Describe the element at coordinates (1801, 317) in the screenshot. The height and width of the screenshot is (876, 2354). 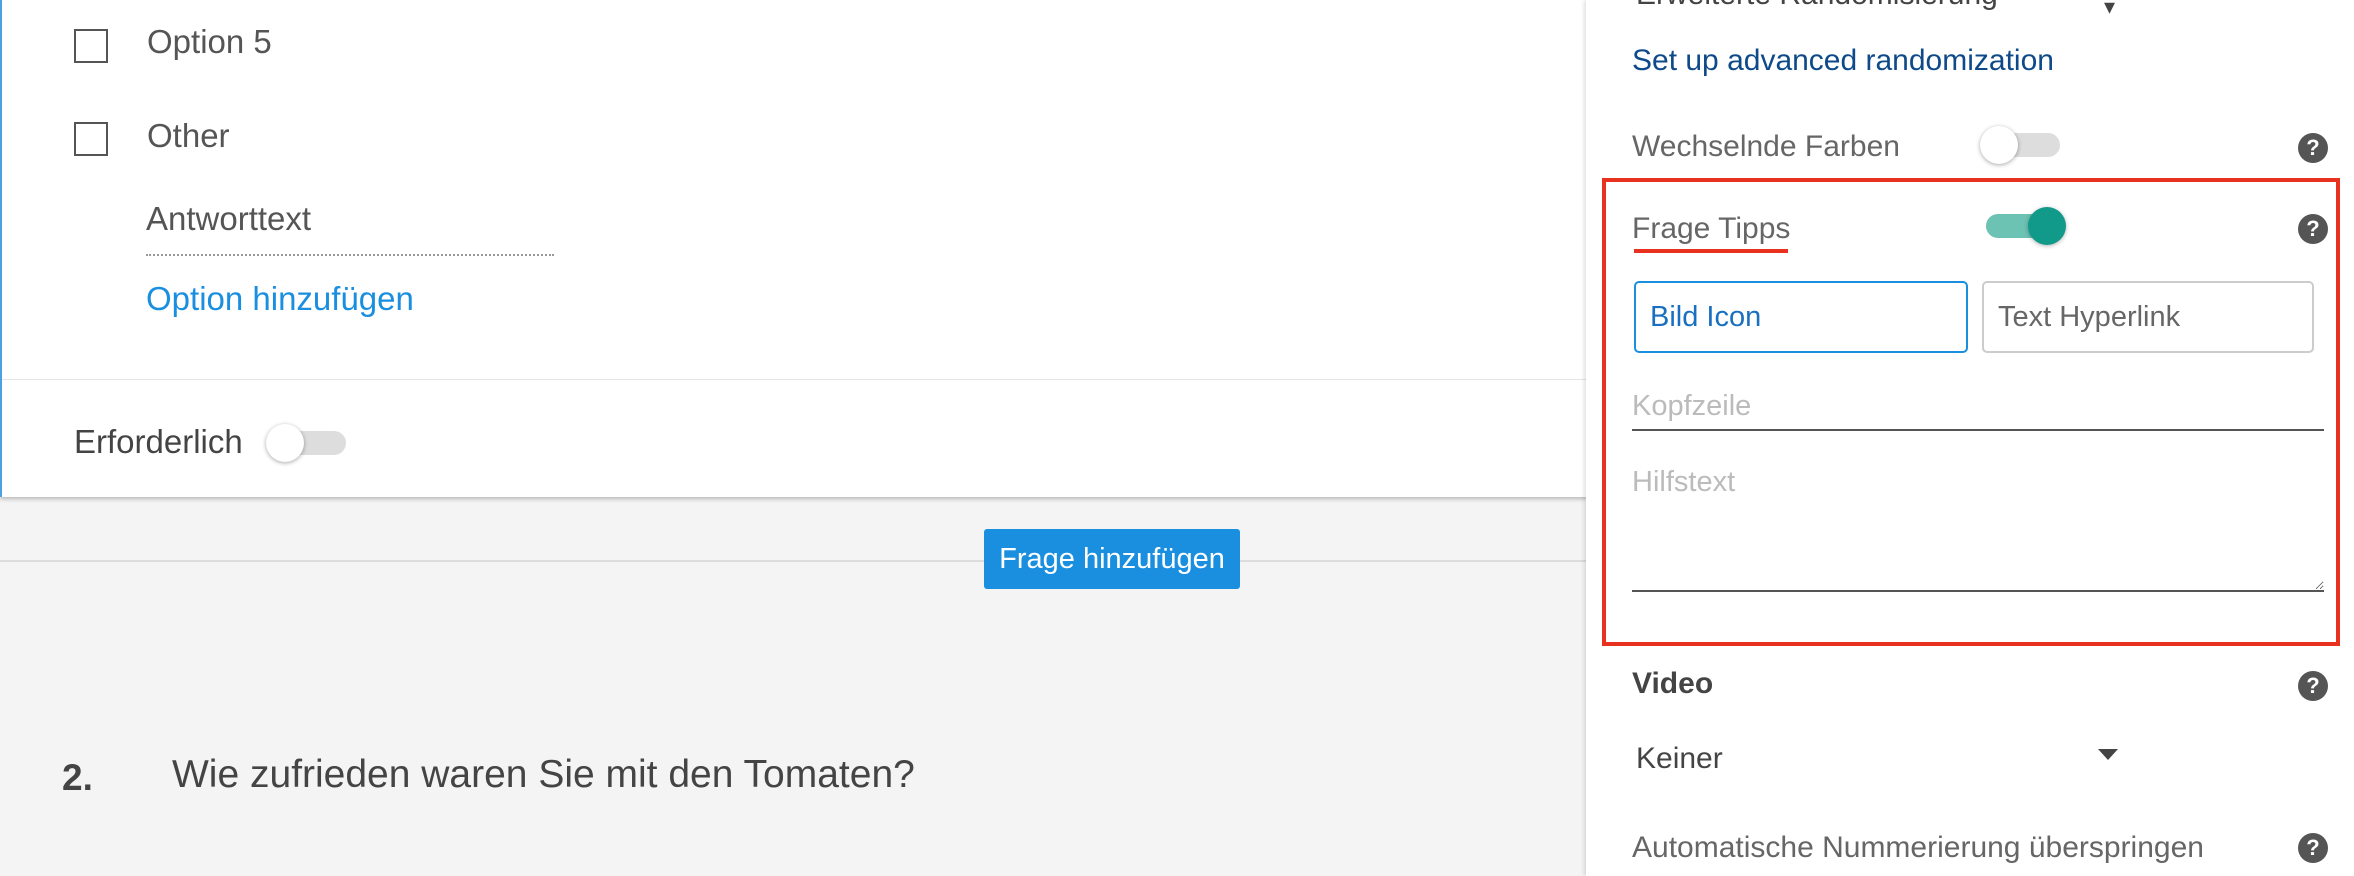
I see `tab-image-icon: Bild Icon` at that location.